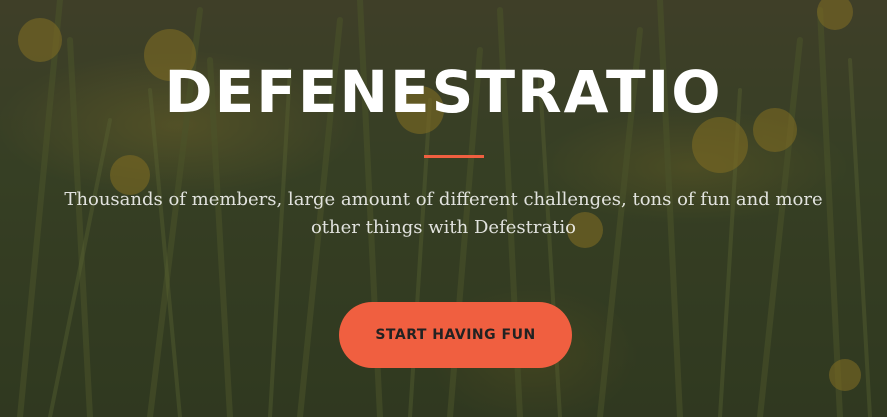 The image size is (887, 417). I want to click on start-having-fun-button: START HAVING FUN, so click(455, 335).